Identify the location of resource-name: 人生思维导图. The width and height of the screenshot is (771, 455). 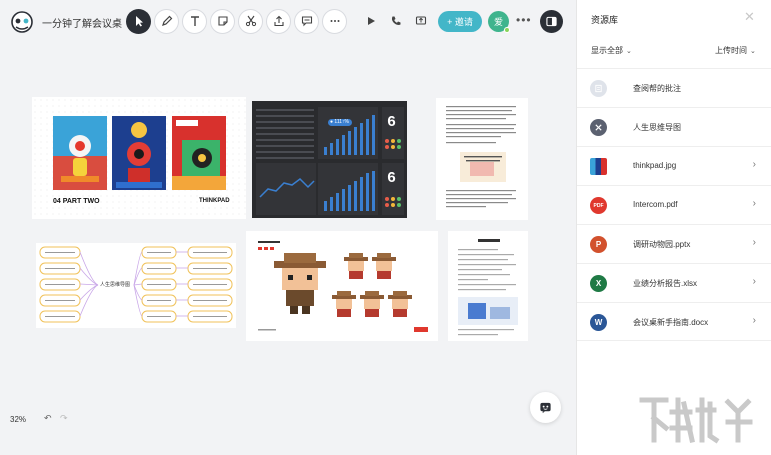
(657, 127).